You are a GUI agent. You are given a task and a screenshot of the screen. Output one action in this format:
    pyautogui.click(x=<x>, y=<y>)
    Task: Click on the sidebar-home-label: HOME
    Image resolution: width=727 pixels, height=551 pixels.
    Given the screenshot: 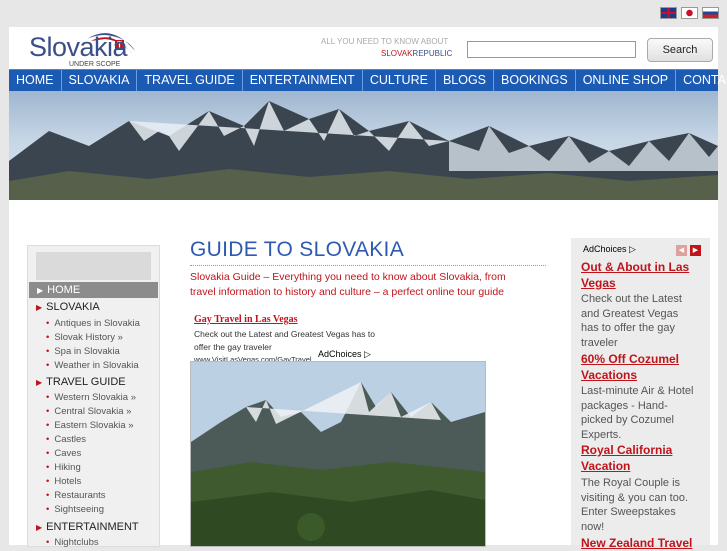 What is the action you would take?
    pyautogui.click(x=64, y=290)
    